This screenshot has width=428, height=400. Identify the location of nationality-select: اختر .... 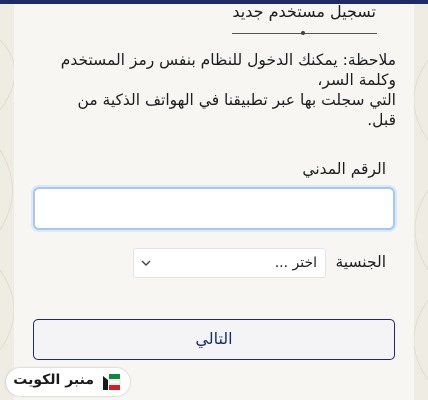
(229, 263).